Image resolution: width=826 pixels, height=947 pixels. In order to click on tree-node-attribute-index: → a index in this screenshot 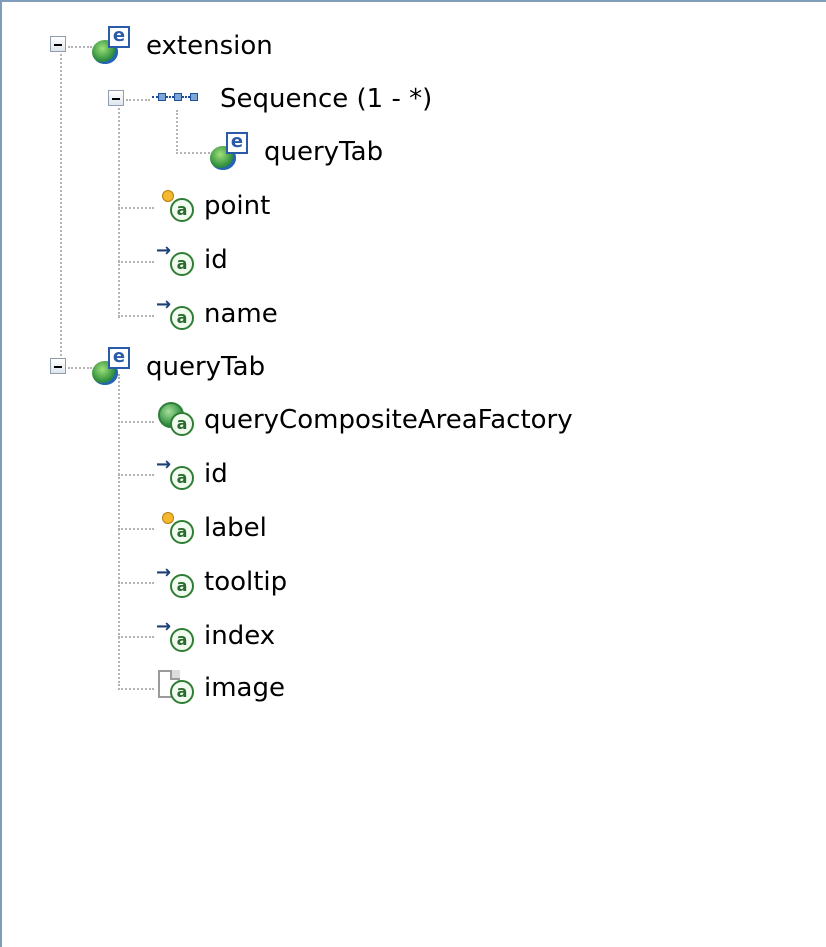, I will do `click(214, 636)`.